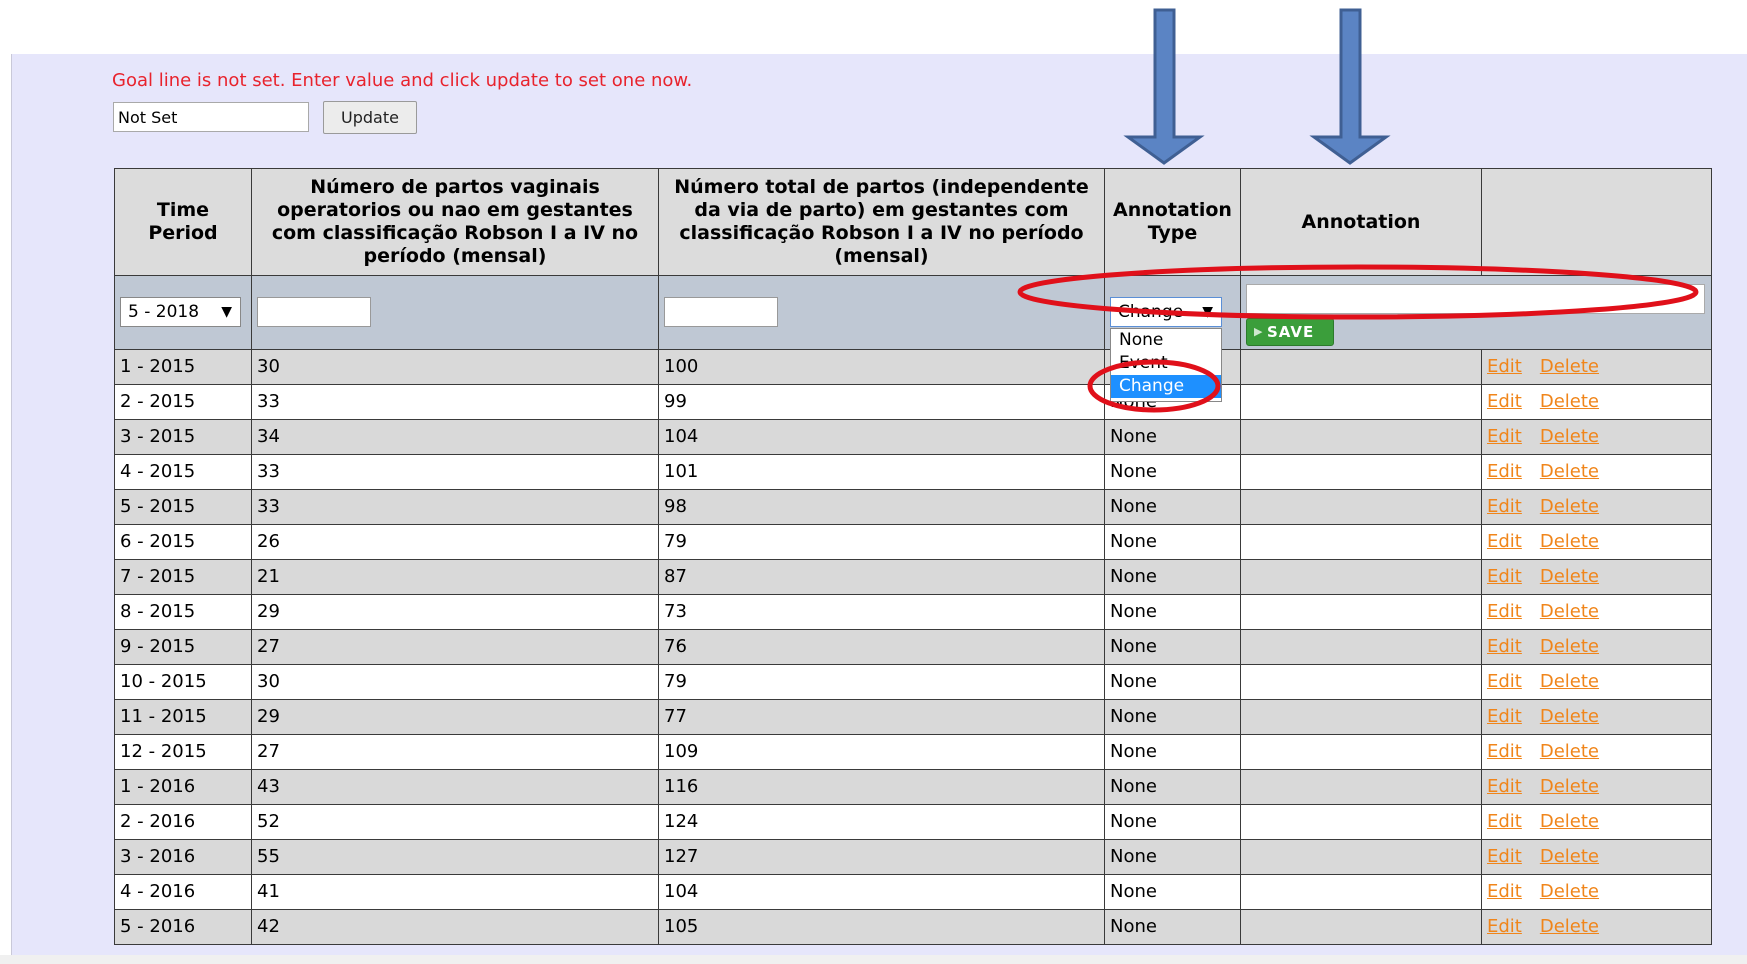  Describe the element at coordinates (455, 612) in the screenshot. I see `numerator-cell: 29` at that location.